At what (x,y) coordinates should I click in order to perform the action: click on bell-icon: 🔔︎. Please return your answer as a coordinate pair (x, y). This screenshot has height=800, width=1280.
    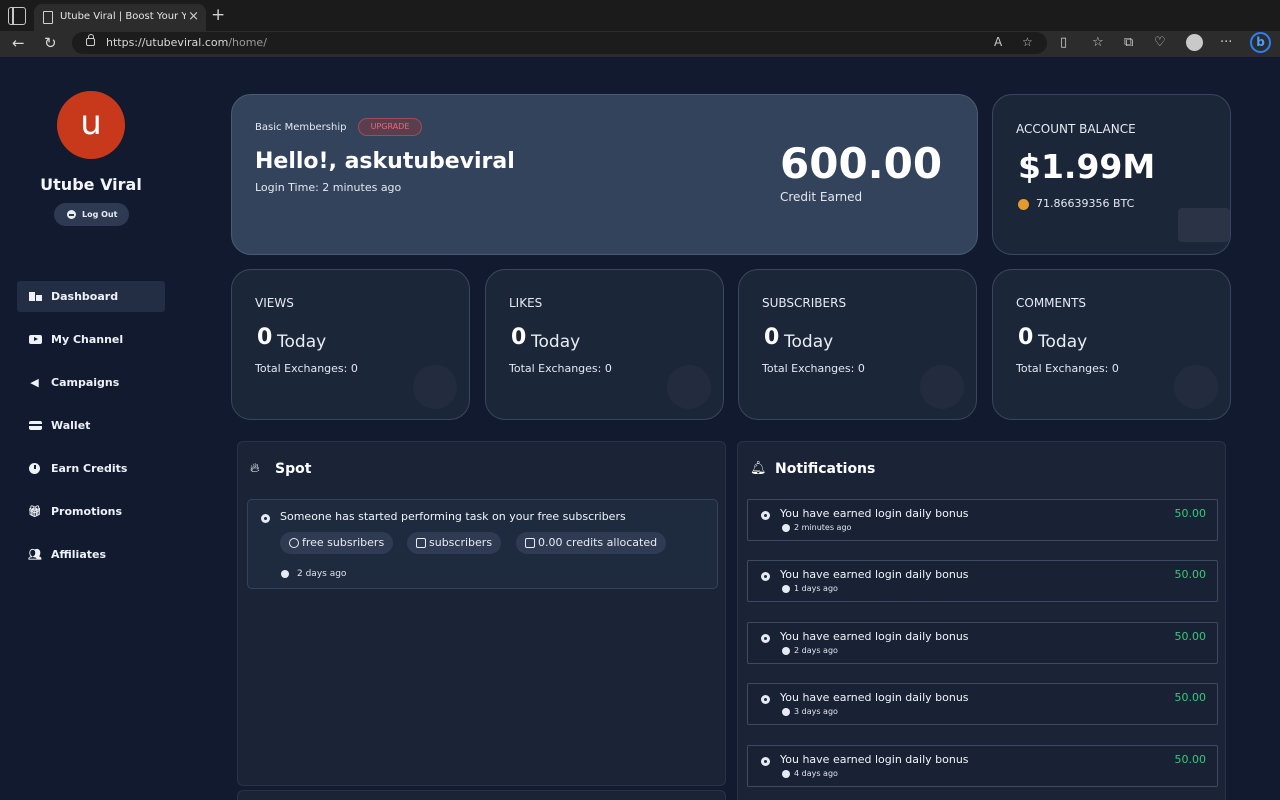
    Looking at the image, I should click on (758, 468).